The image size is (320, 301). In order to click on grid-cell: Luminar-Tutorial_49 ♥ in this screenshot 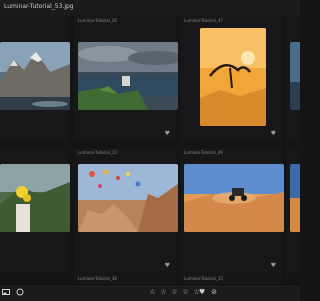, I will do `click(232, 210)`.